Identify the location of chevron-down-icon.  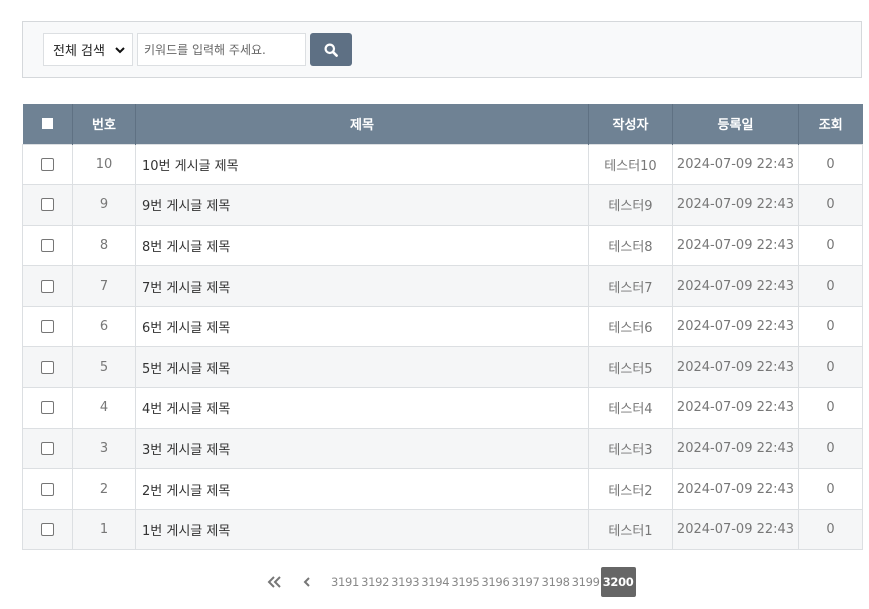
(120, 50).